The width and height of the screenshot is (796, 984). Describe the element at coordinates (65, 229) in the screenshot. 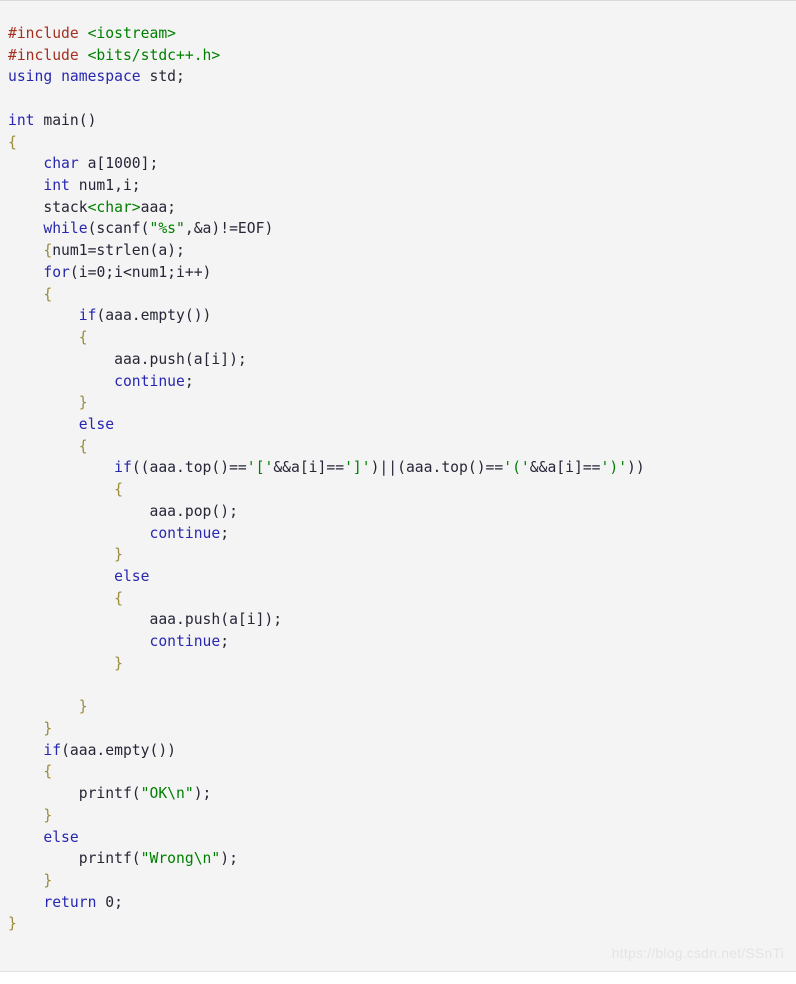

I see `code-token: while` at that location.